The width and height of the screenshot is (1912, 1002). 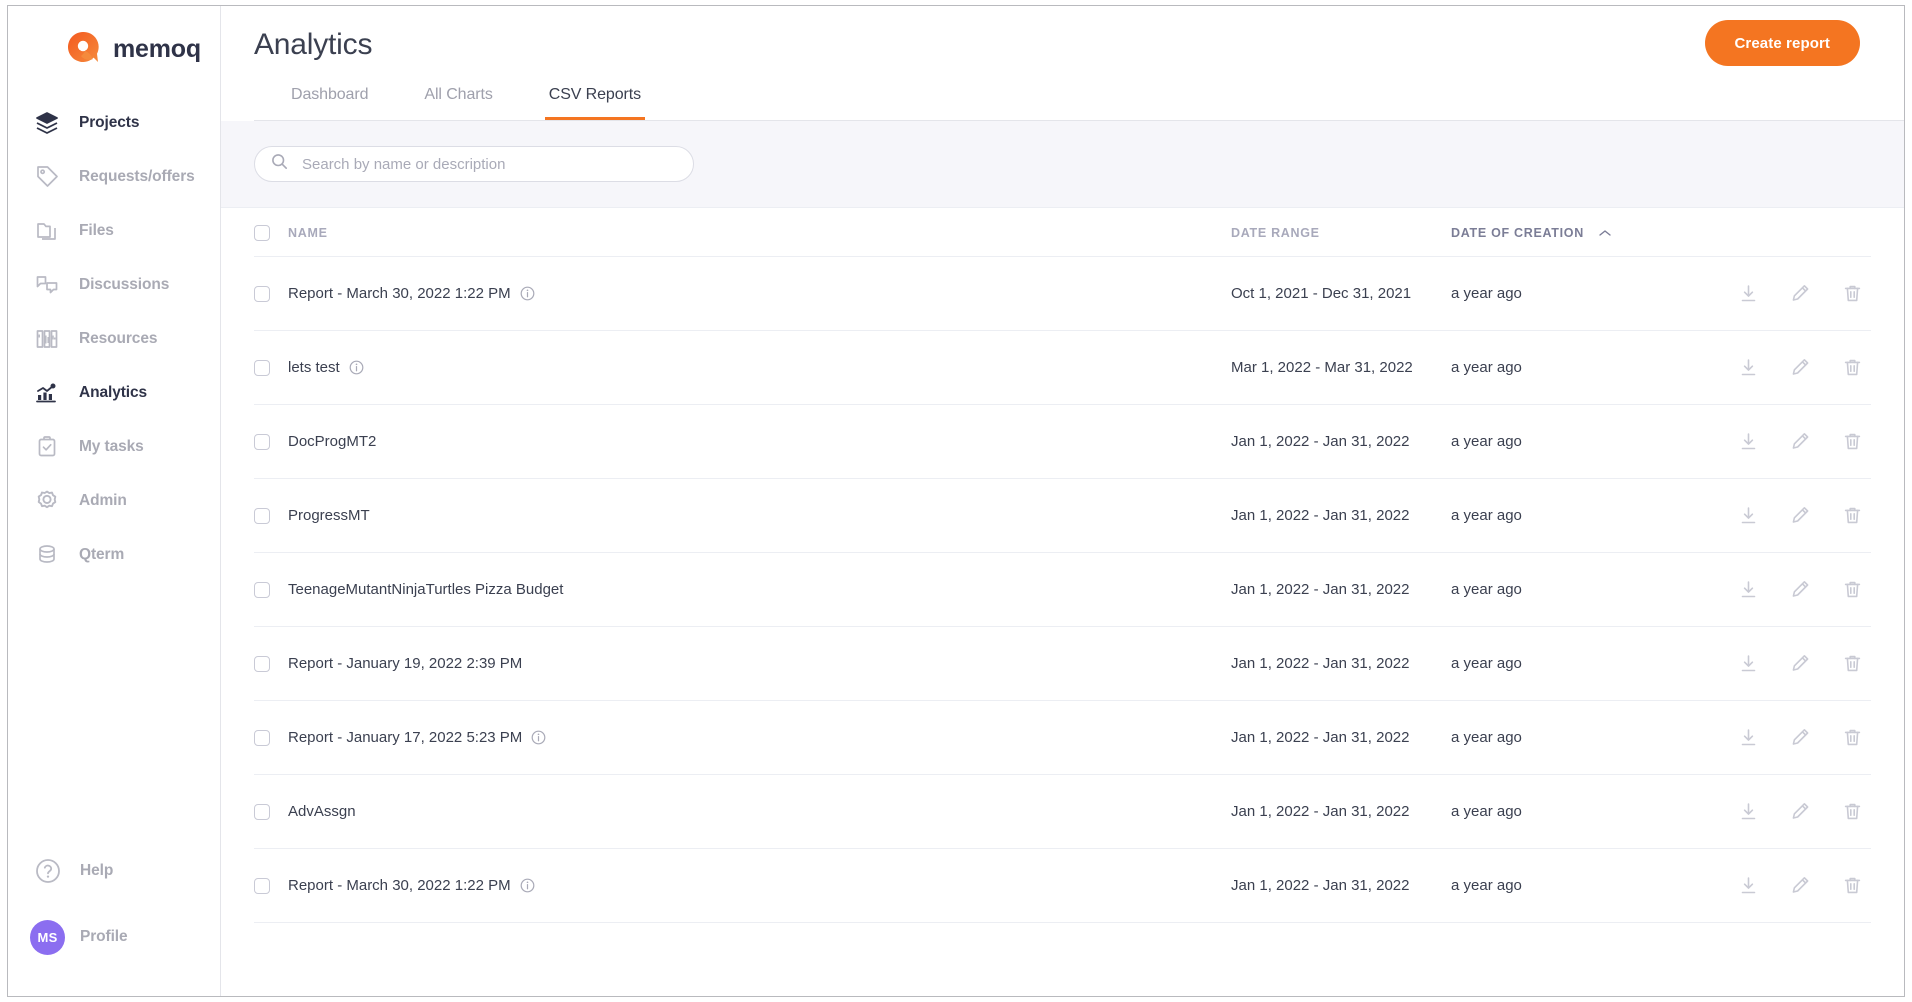 What do you see at coordinates (114, 49) in the screenshot?
I see `app-logo: memoq` at bounding box center [114, 49].